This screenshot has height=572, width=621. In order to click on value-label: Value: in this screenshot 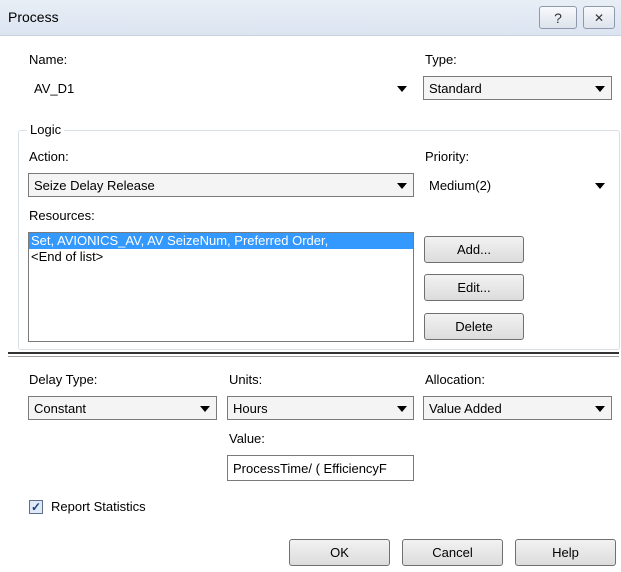, I will do `click(247, 438)`.